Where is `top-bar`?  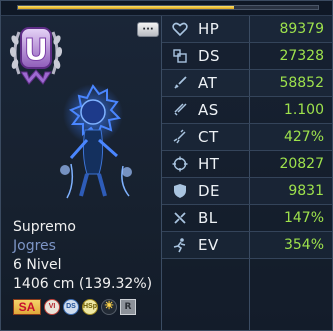 top-bar is located at coordinates (166, 8).